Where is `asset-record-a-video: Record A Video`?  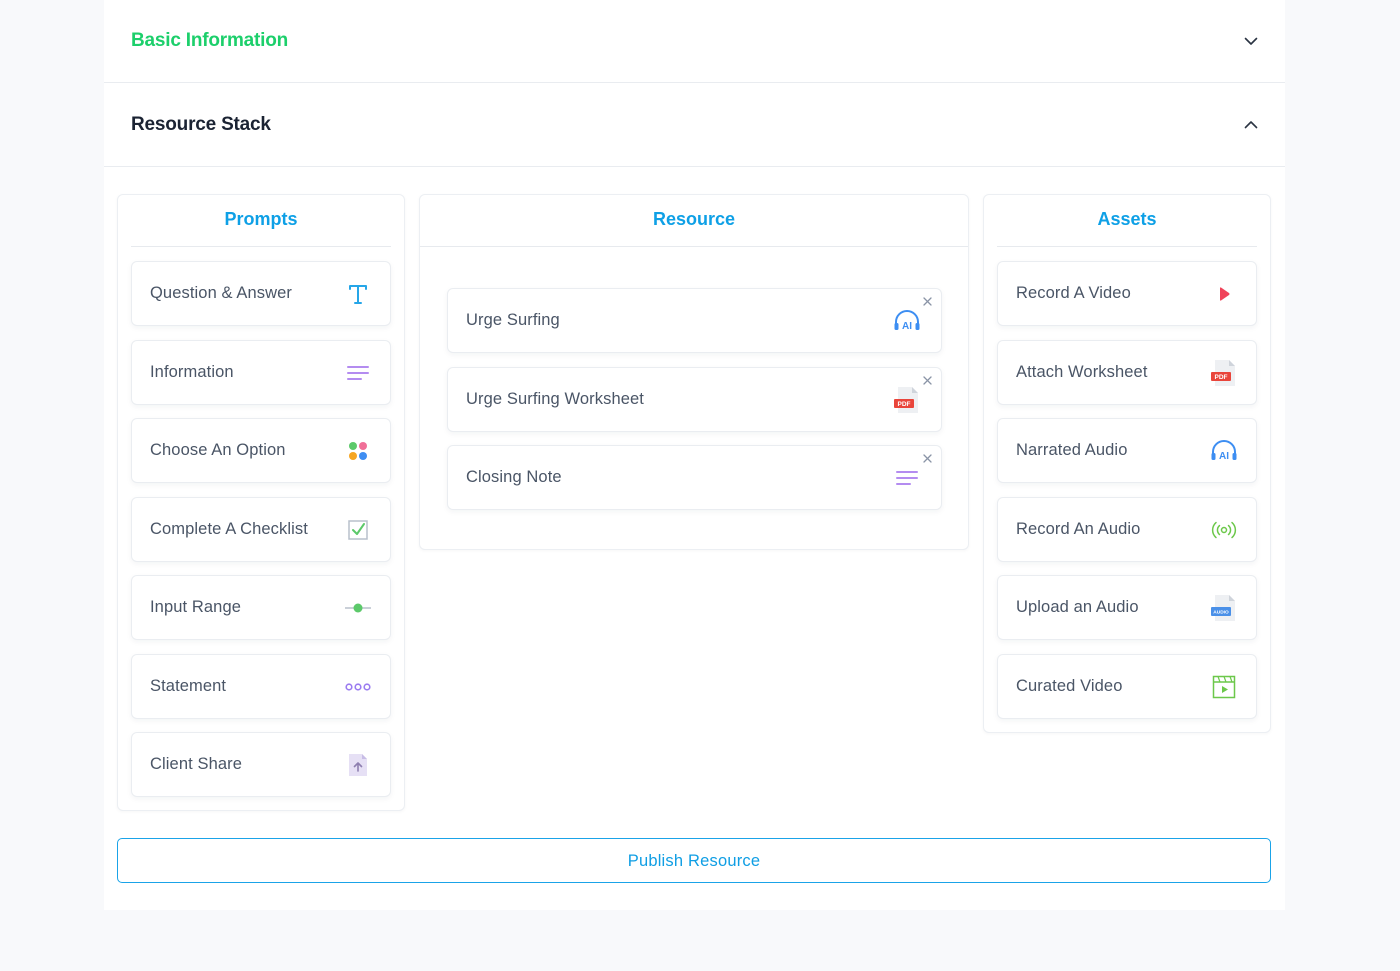 asset-record-a-video: Record A Video is located at coordinates (1127, 293).